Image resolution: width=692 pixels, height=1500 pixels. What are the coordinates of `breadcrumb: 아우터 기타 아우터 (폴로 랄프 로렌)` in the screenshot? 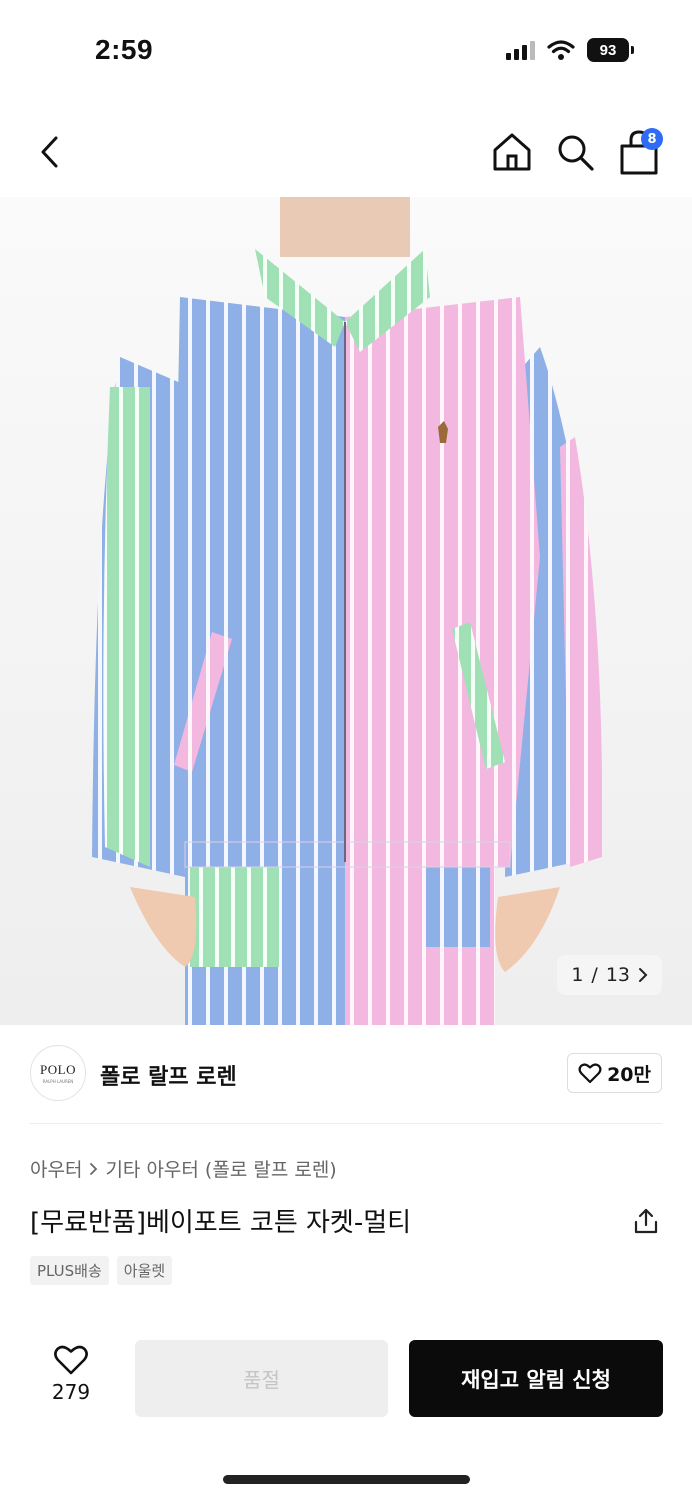 It's located at (183, 1168).